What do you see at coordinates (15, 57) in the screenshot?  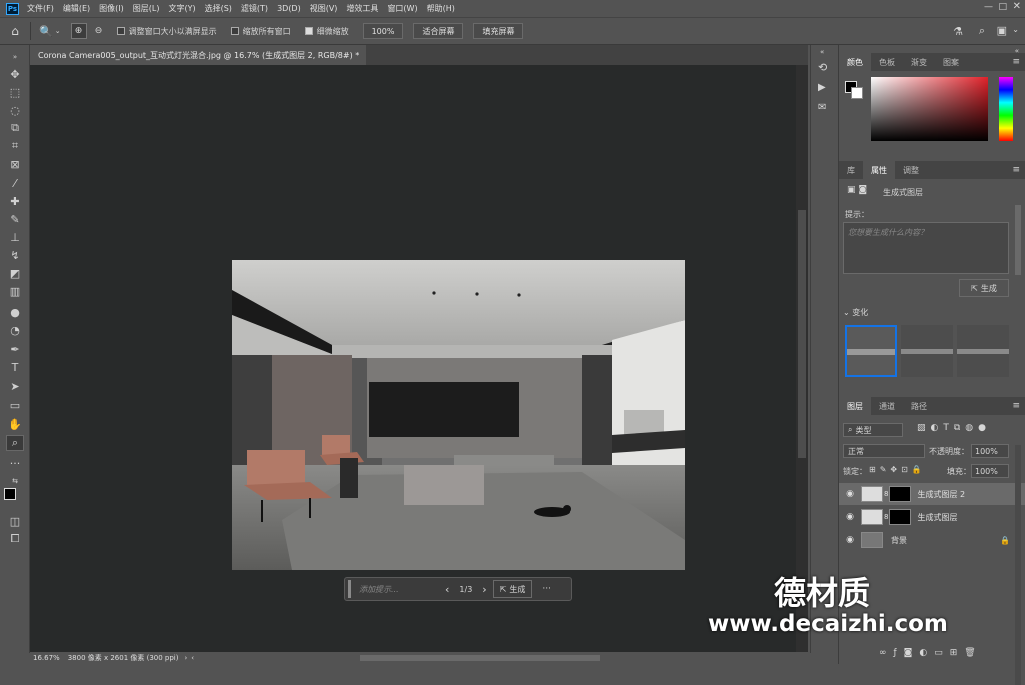 I see `toolbar-grip-icon: »` at bounding box center [15, 57].